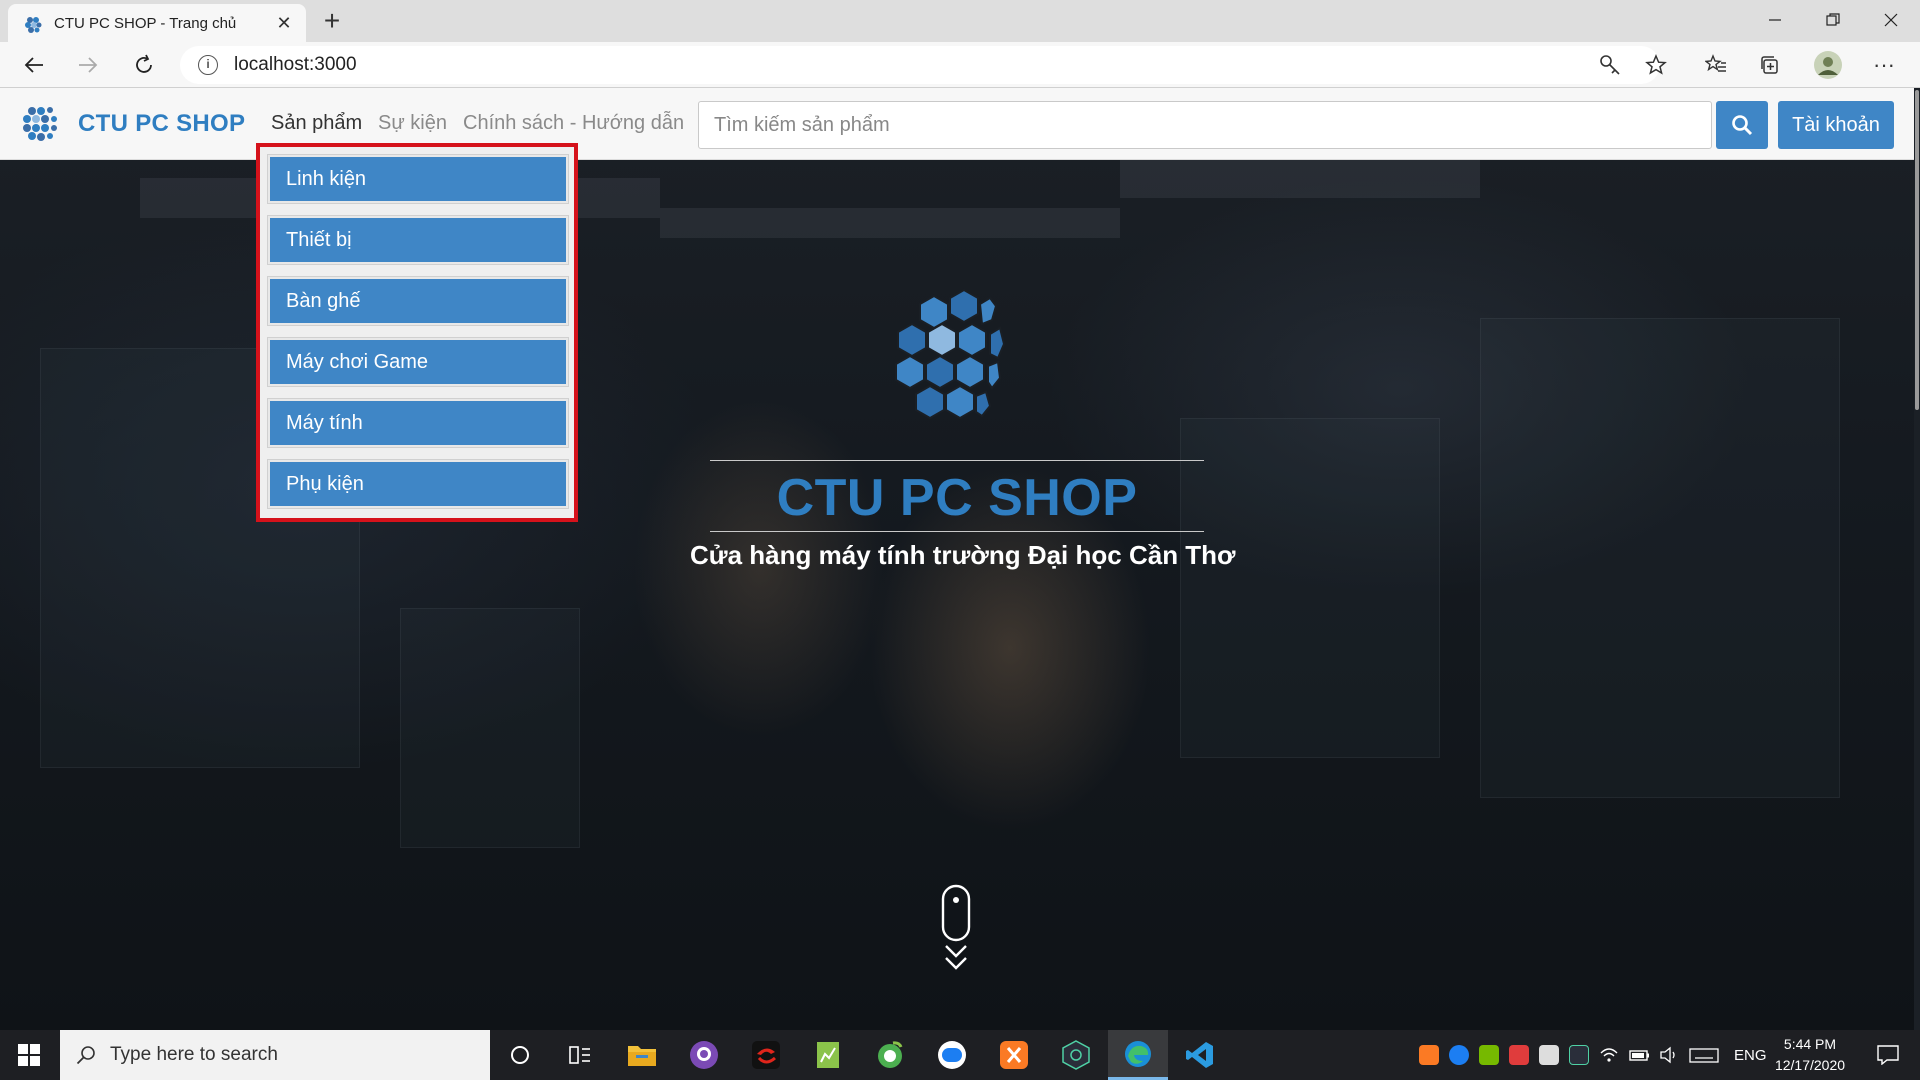 This screenshot has width=1920, height=1080. What do you see at coordinates (1656, 65) in the screenshot?
I see `favorite-star-icon` at bounding box center [1656, 65].